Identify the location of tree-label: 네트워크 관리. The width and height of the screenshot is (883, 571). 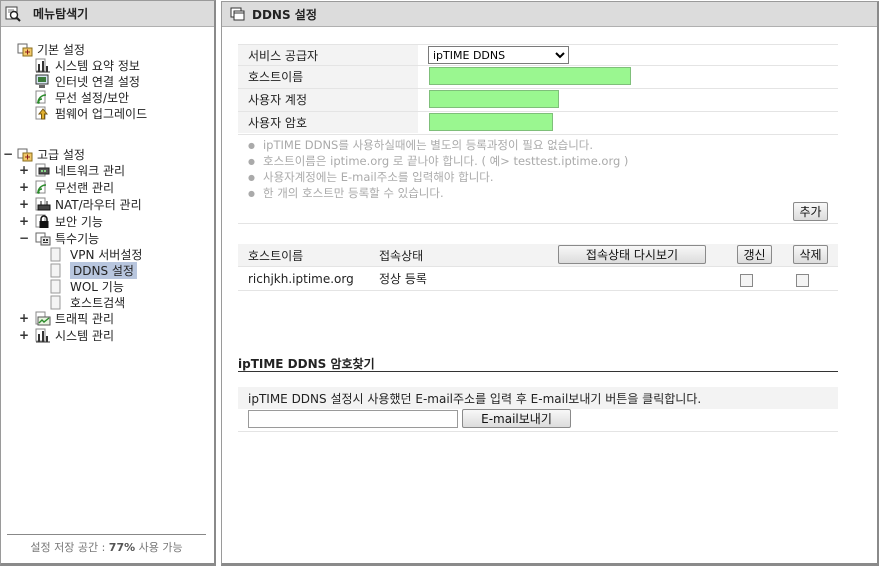
(90, 170).